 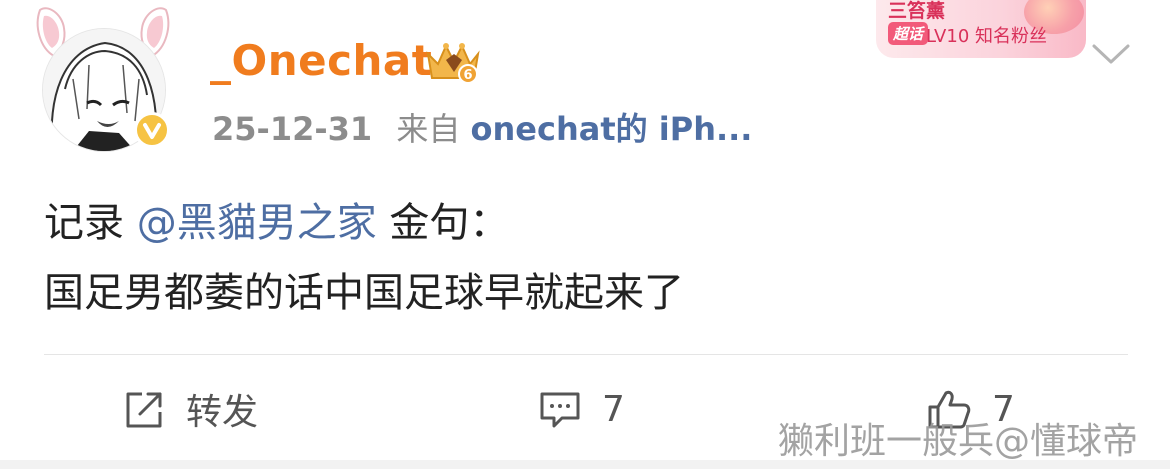 What do you see at coordinates (428, 129) in the screenshot?
I see `from-label: 来自` at bounding box center [428, 129].